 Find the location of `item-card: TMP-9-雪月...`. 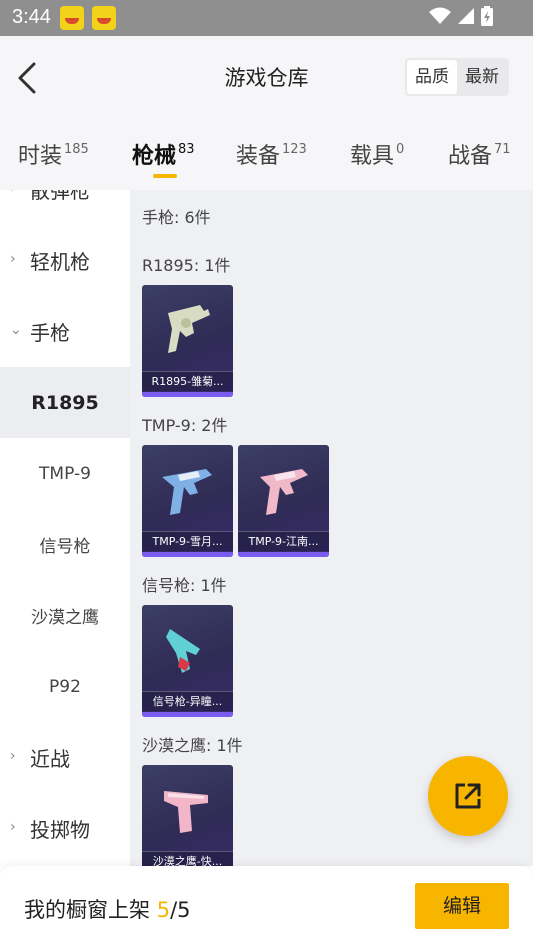

item-card: TMP-9-雪月... is located at coordinates (187, 501).